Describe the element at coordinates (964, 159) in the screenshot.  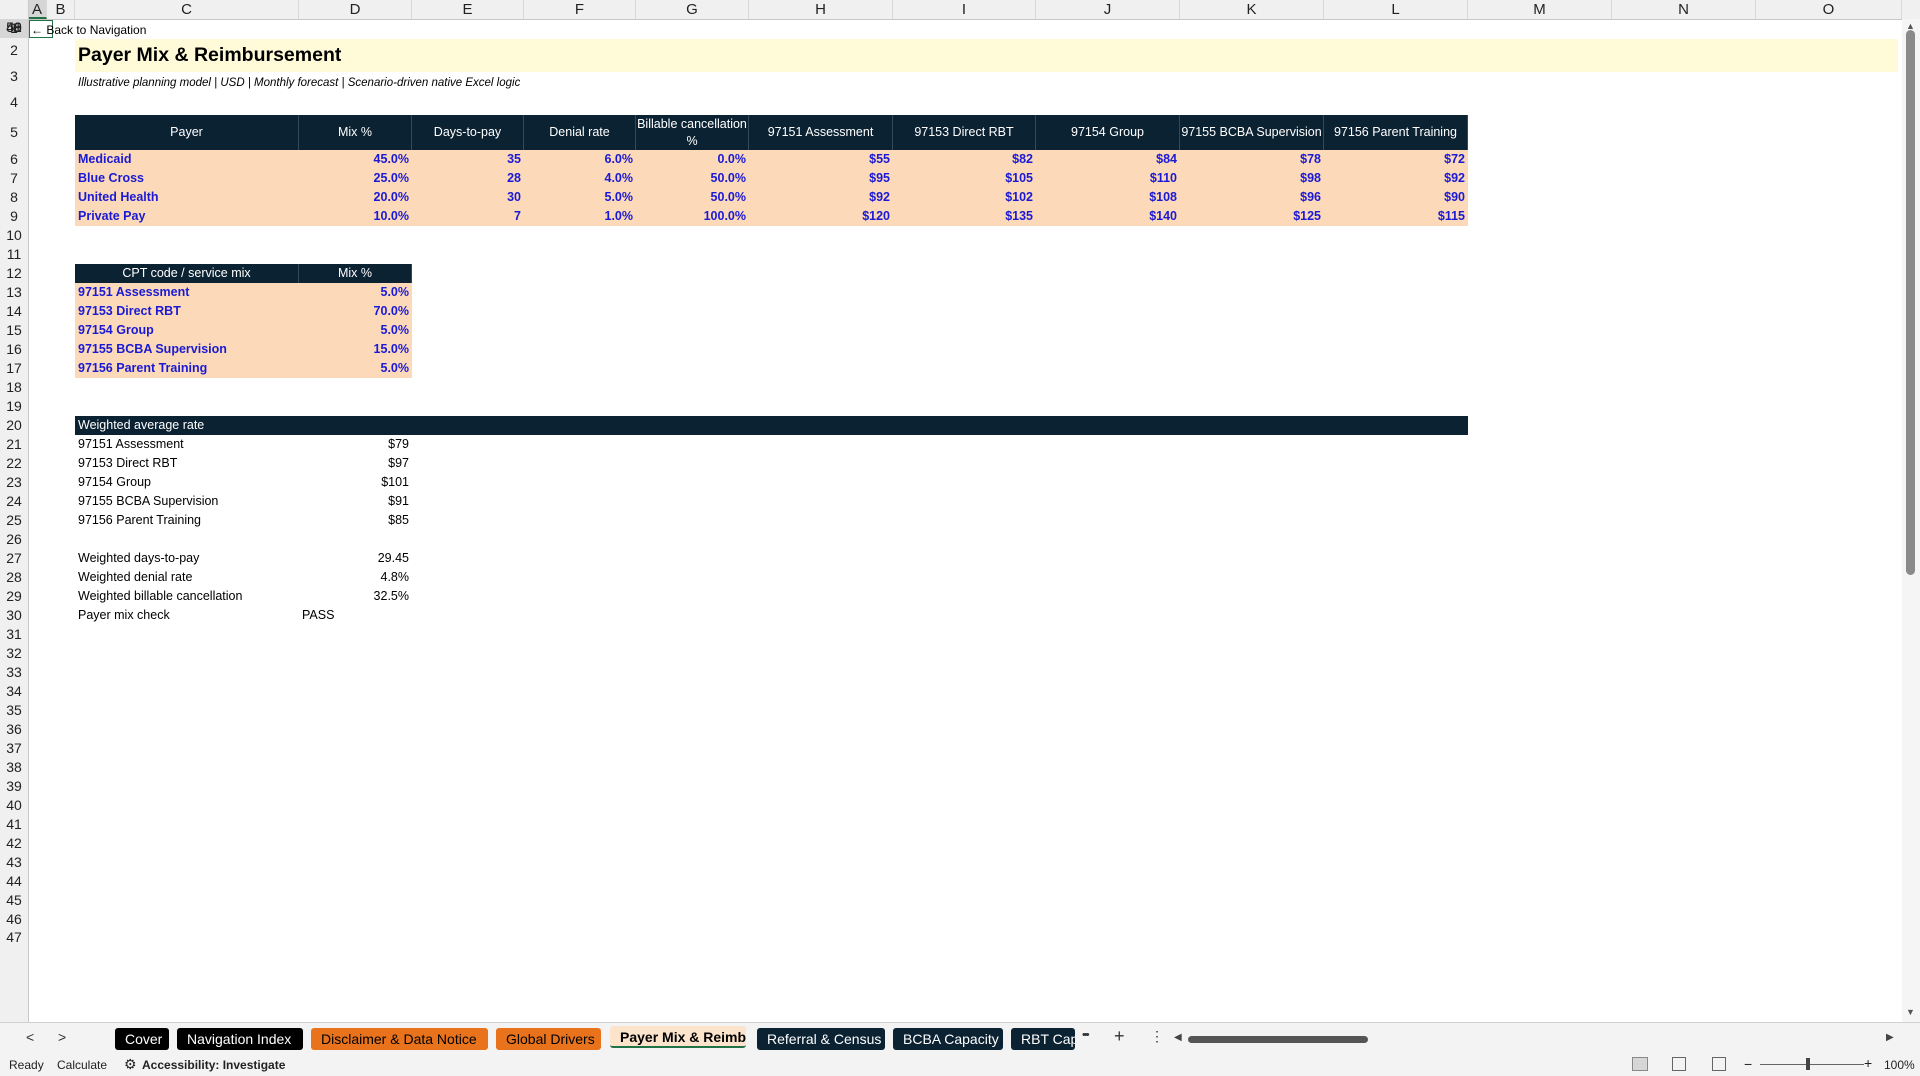
I see `payer-input-cell: $82` at that location.